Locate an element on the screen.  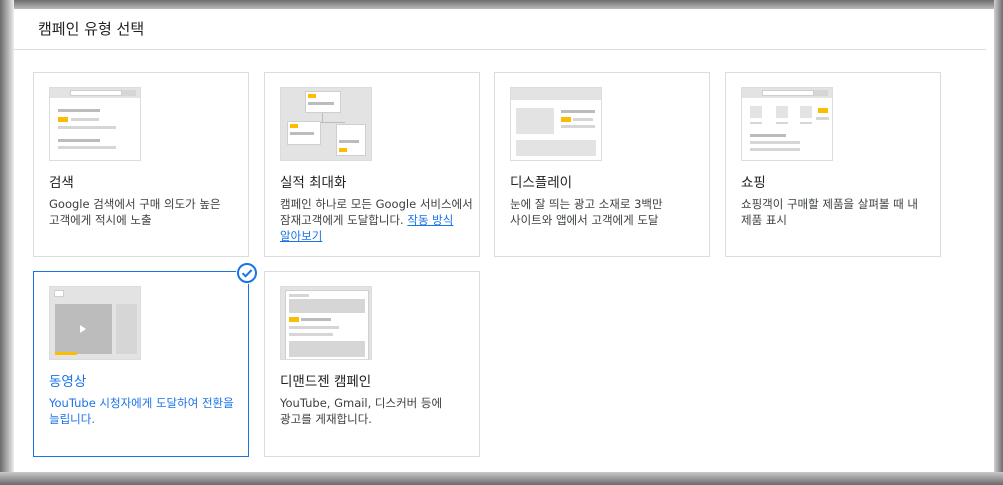
card-description: YouTube 시청자에게 도달하여 전환을 늘립니다. is located at coordinates (141, 411).